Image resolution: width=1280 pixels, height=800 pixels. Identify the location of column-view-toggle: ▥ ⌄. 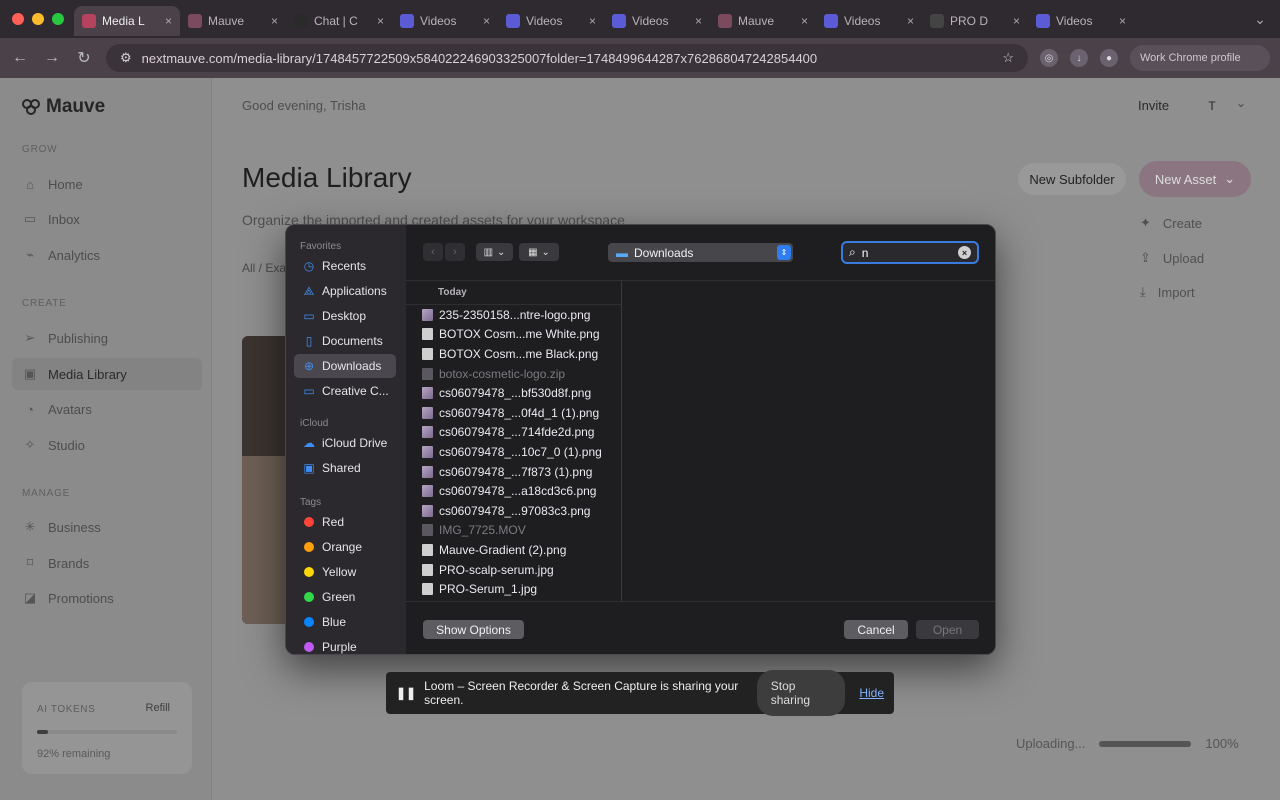
(494, 252).